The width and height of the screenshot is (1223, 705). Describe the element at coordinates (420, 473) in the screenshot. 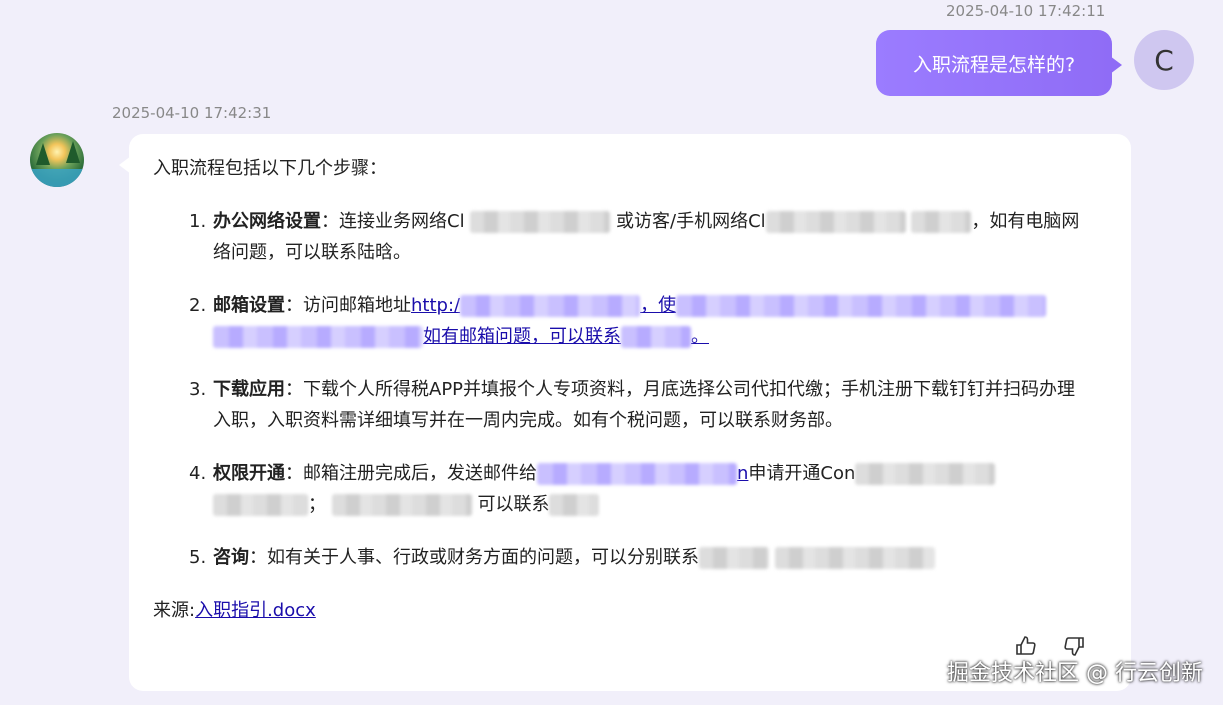

I see `step-text: 邮箱注册完成后，发送邮件给` at that location.